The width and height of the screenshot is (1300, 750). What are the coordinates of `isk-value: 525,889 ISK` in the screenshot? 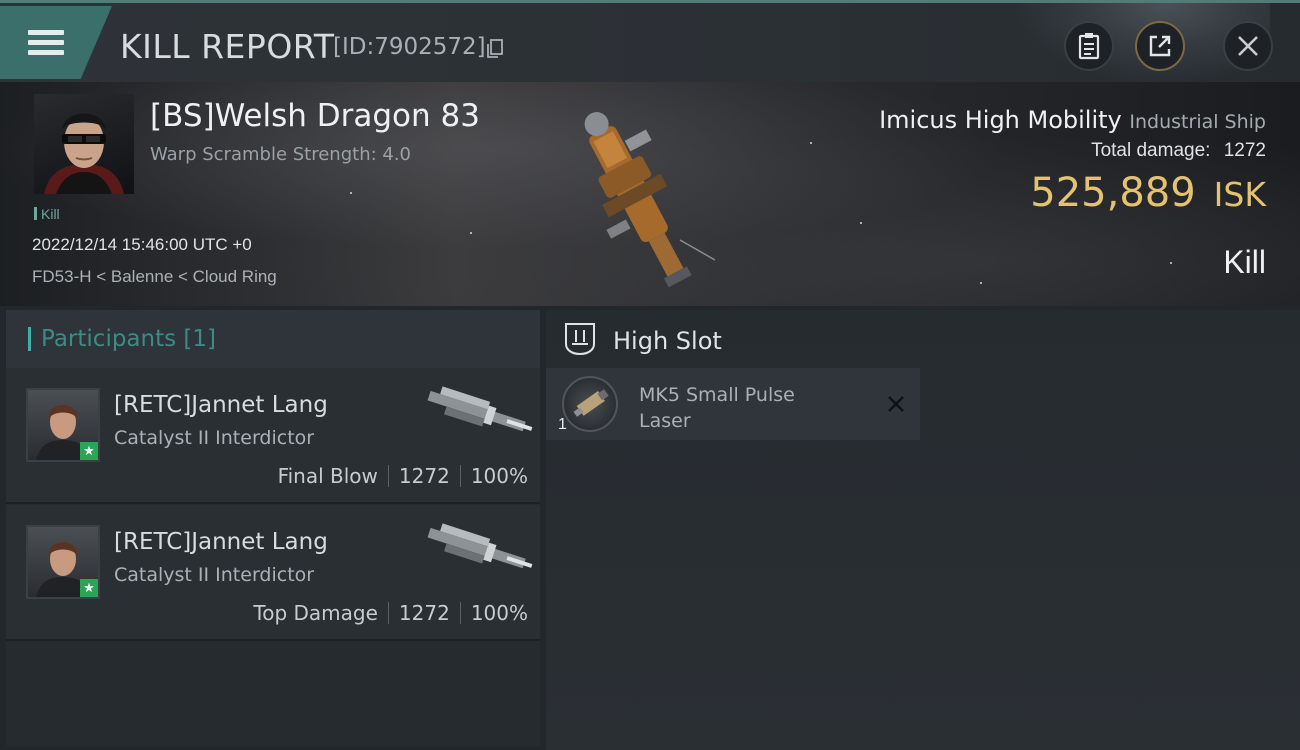 It's located at (1148, 193).